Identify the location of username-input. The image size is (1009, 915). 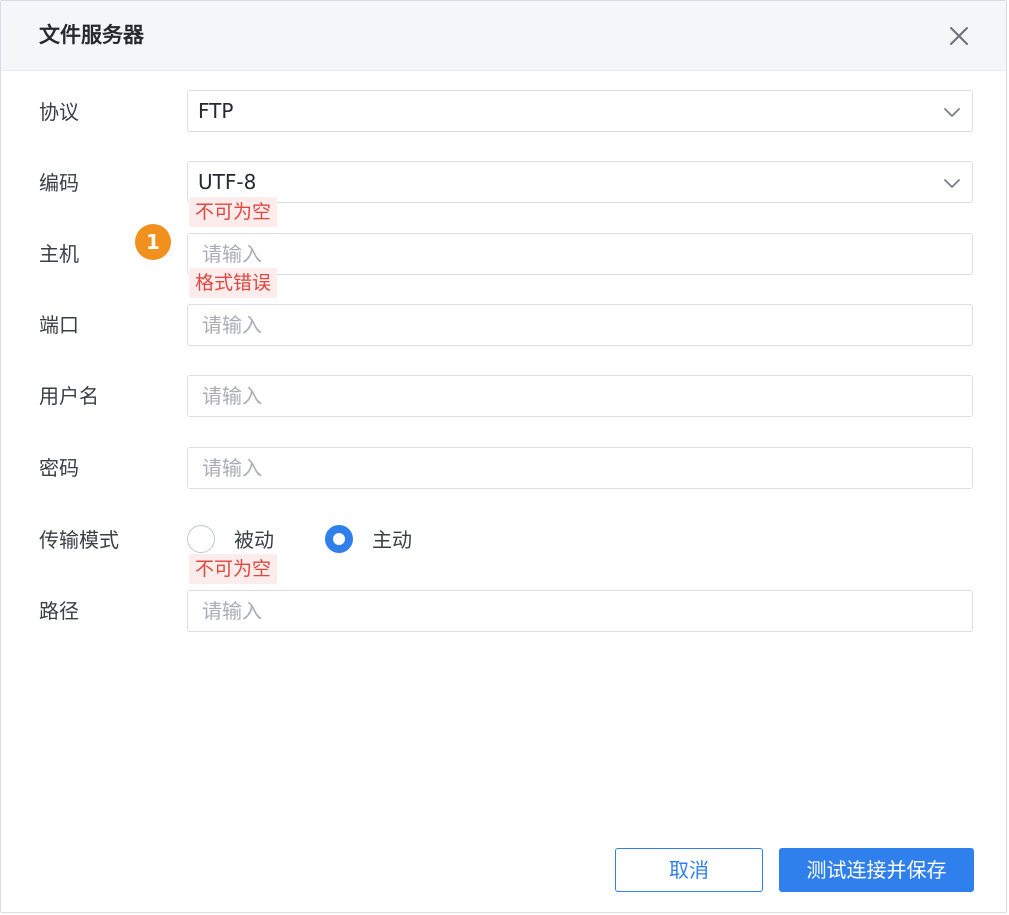
(580, 396).